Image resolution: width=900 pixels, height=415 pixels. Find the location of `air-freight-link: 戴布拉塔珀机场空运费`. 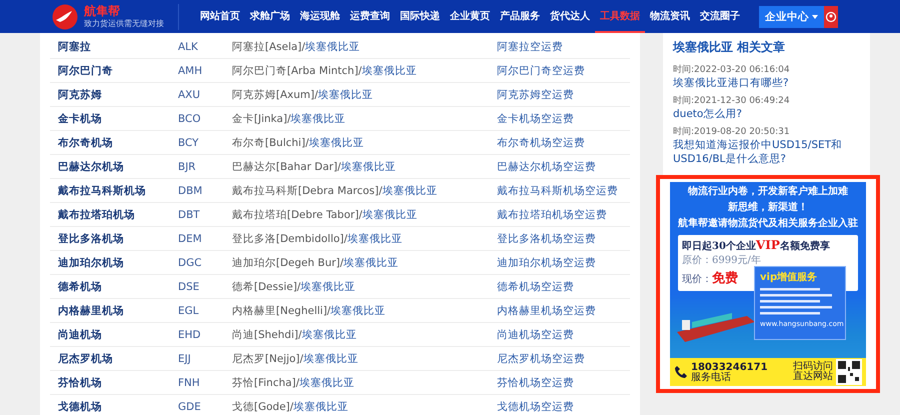

air-freight-link: 戴布拉塔珀机场空运费 is located at coordinates (563, 215).